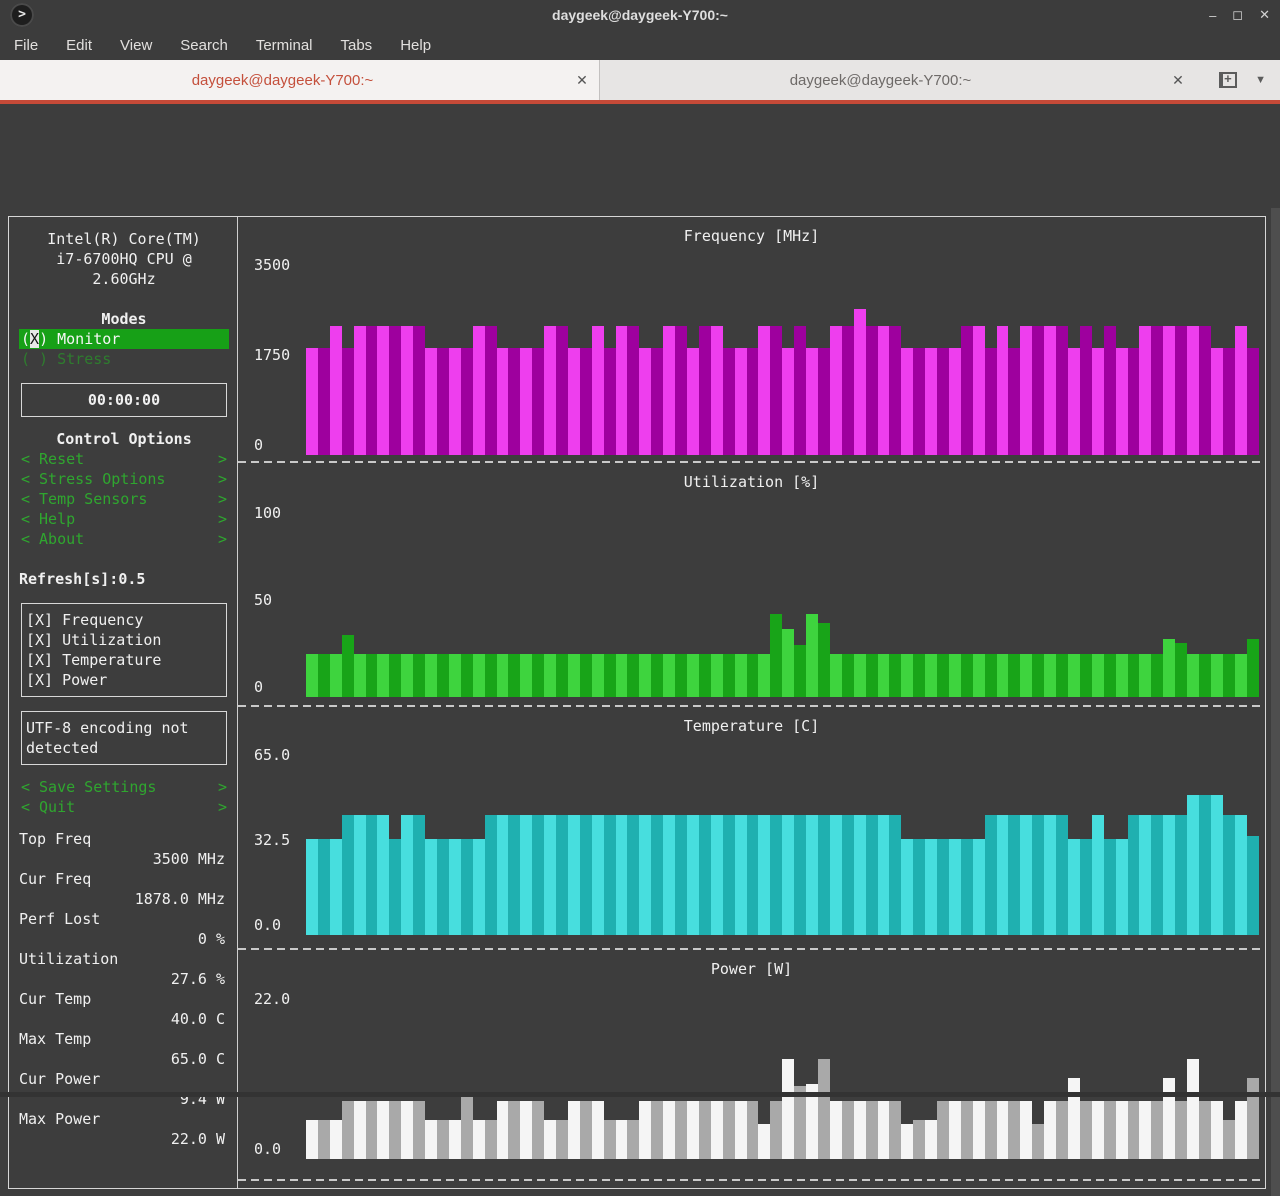 Image resolution: width=1280 pixels, height=1196 pixels. Describe the element at coordinates (93, 499) in the screenshot. I see `option-label: Temp Sensors` at that location.